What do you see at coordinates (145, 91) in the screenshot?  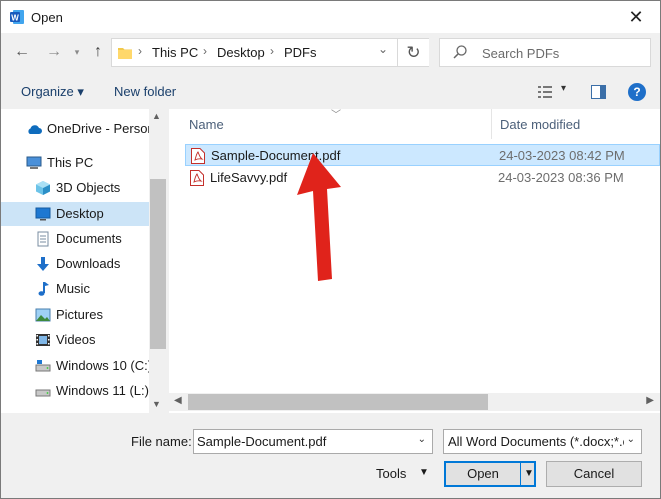 I see `new-folder-button: New folder` at bounding box center [145, 91].